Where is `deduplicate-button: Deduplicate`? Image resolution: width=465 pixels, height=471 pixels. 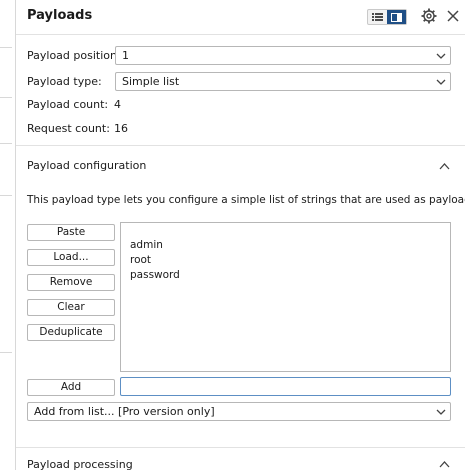
deduplicate-button: Deduplicate is located at coordinates (71, 332).